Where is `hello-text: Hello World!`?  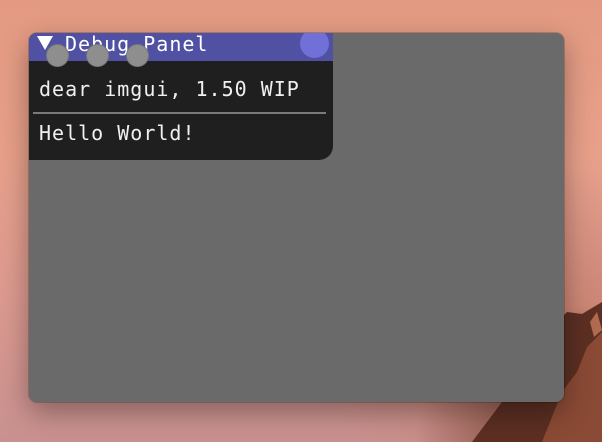 hello-text: Hello World! is located at coordinates (117, 133).